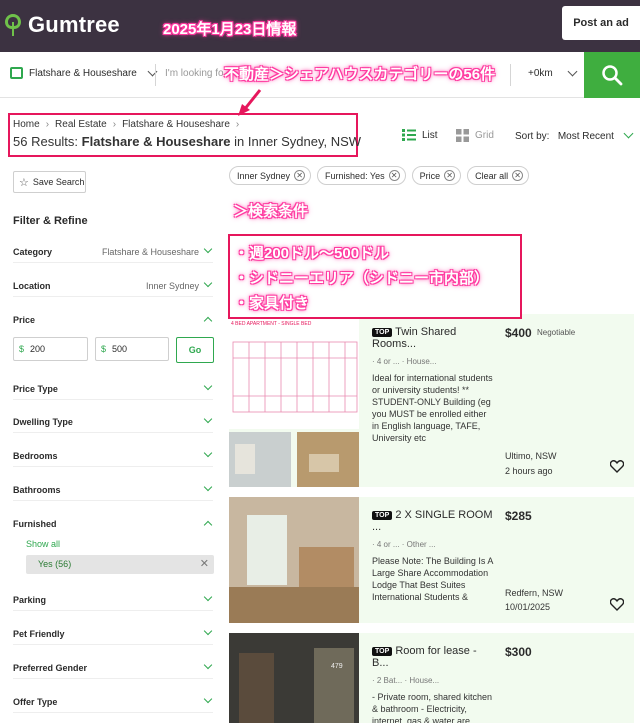 This screenshot has height=723, width=640. I want to click on photo-caption: 4 BED APARTMENT - SINGLE BED, so click(271, 324).